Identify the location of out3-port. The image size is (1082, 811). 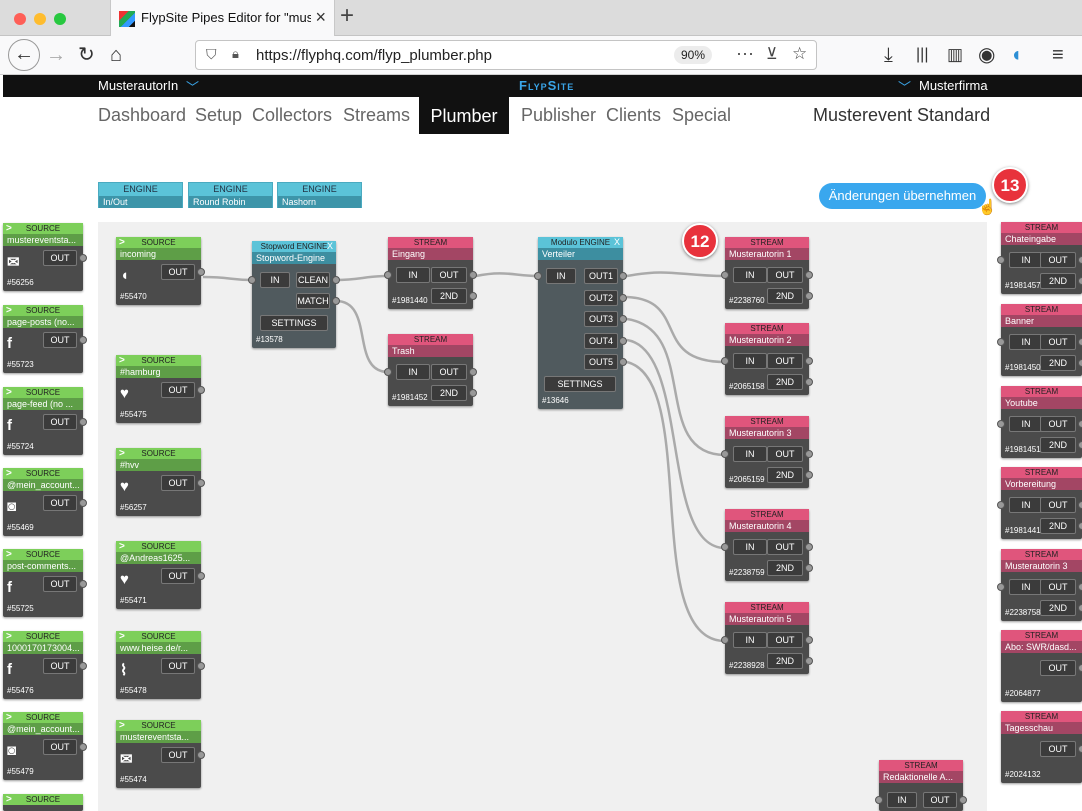
(623, 319).